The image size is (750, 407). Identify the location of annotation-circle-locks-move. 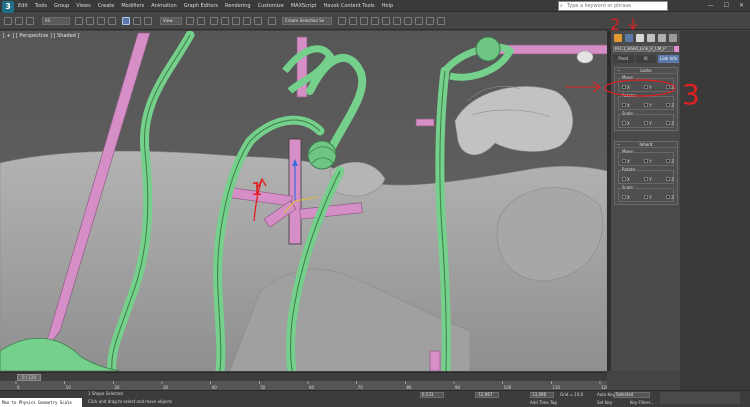
(640, 88).